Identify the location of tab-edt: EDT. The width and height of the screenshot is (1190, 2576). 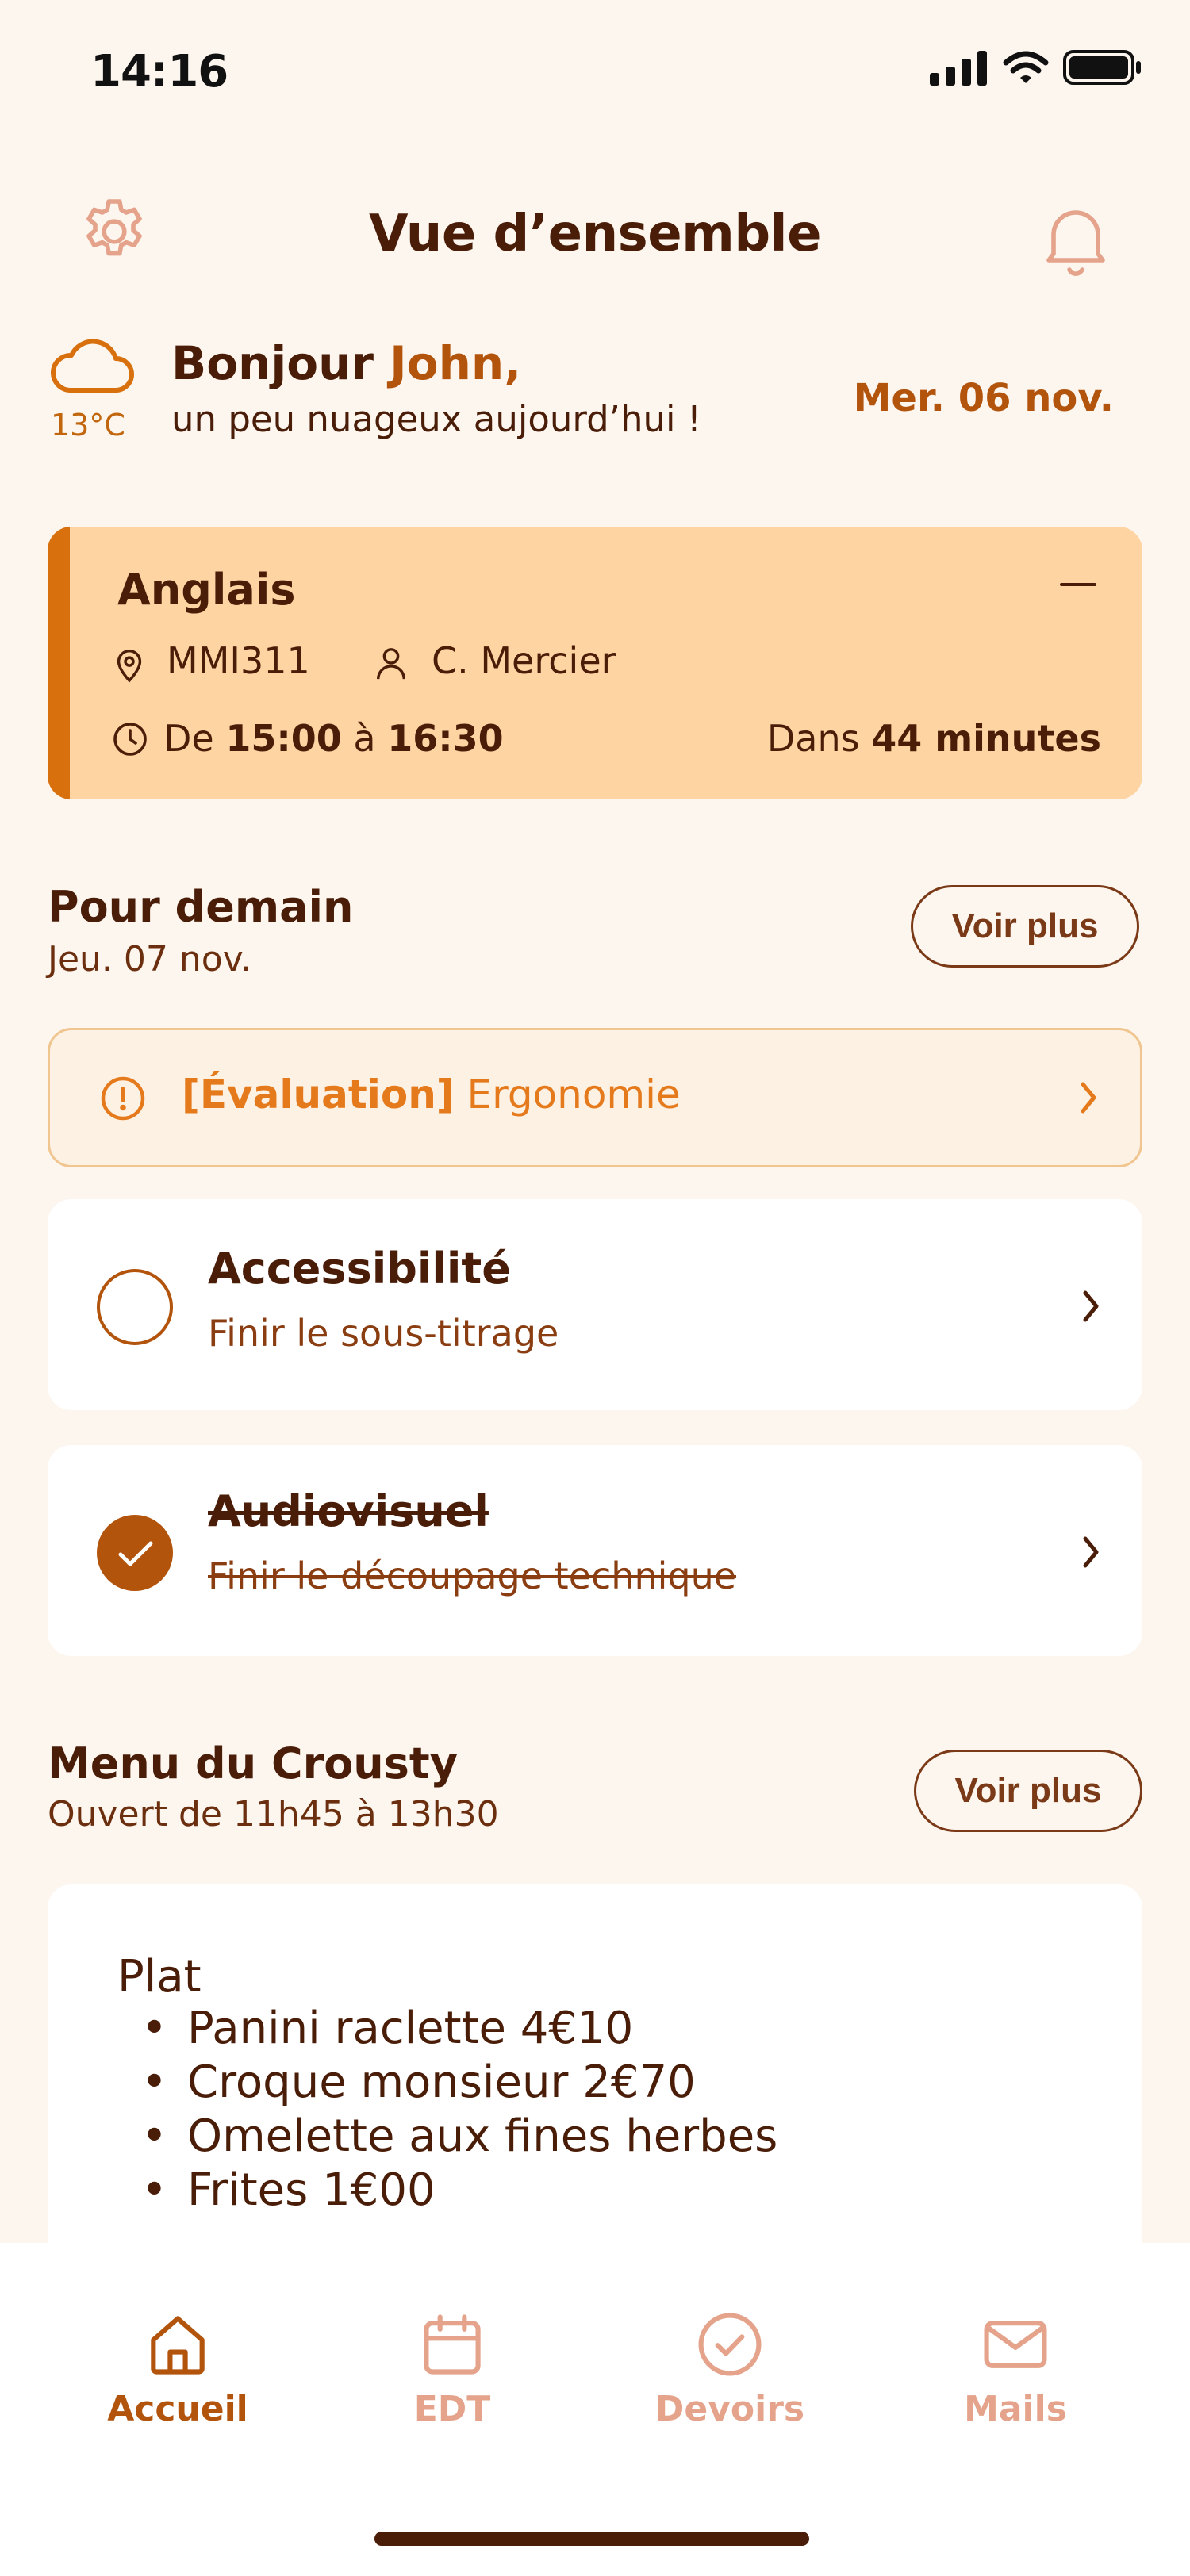
(452, 2369).